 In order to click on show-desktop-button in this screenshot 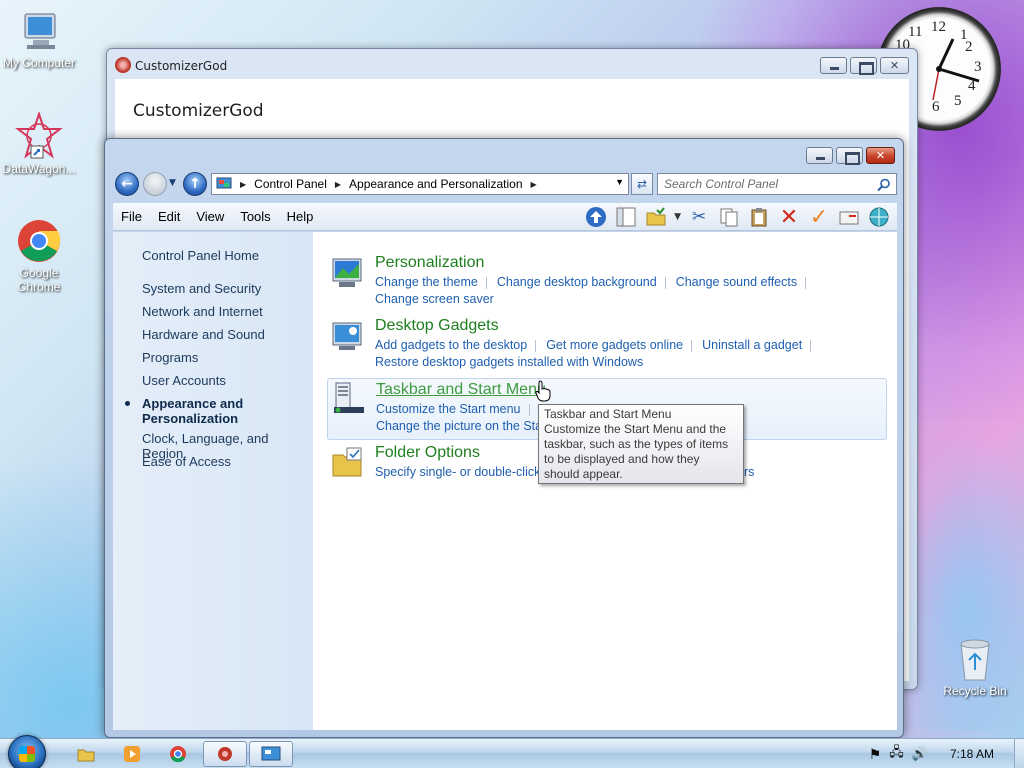, I will do `click(1019, 753)`.